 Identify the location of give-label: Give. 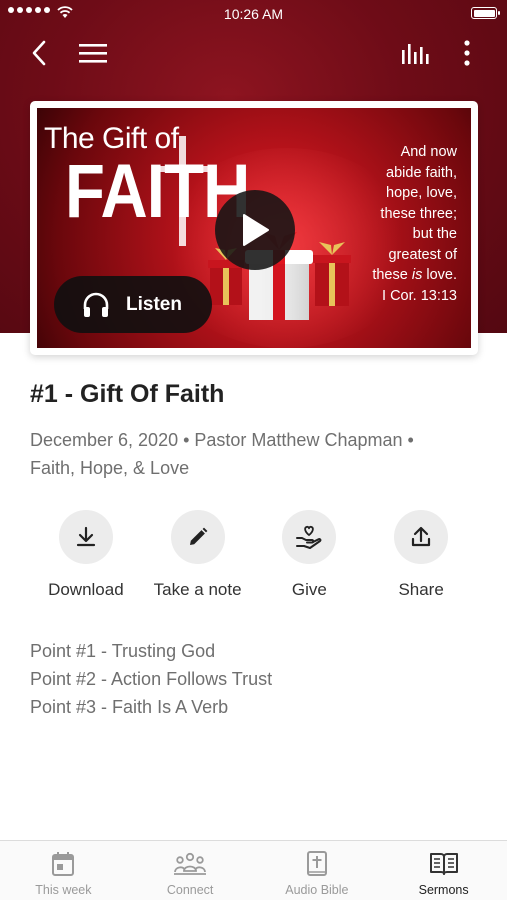
(309, 589).